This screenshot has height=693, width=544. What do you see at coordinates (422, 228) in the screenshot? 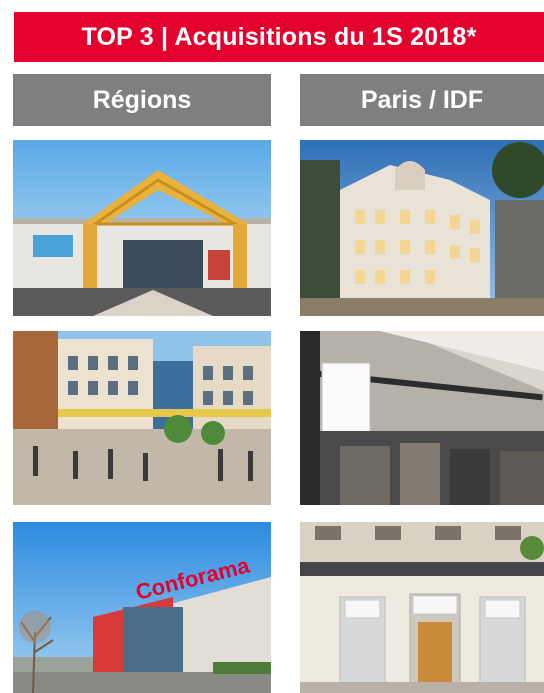
I see `photo-paris-building` at bounding box center [422, 228].